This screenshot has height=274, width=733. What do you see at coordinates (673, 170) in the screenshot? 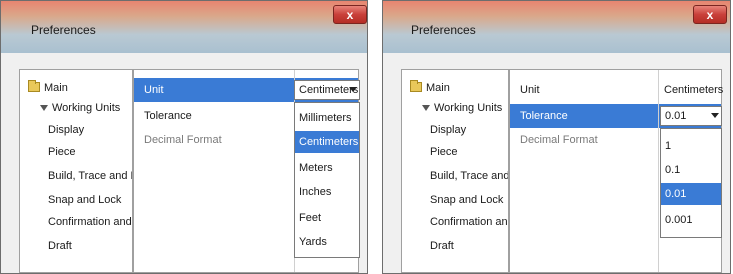
I see `option-label: 0.1` at bounding box center [673, 170].